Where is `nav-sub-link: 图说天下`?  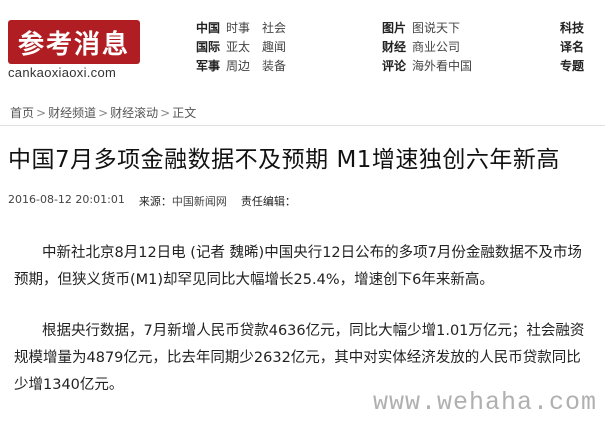
nav-sub-link: 图说天下 is located at coordinates (436, 27).